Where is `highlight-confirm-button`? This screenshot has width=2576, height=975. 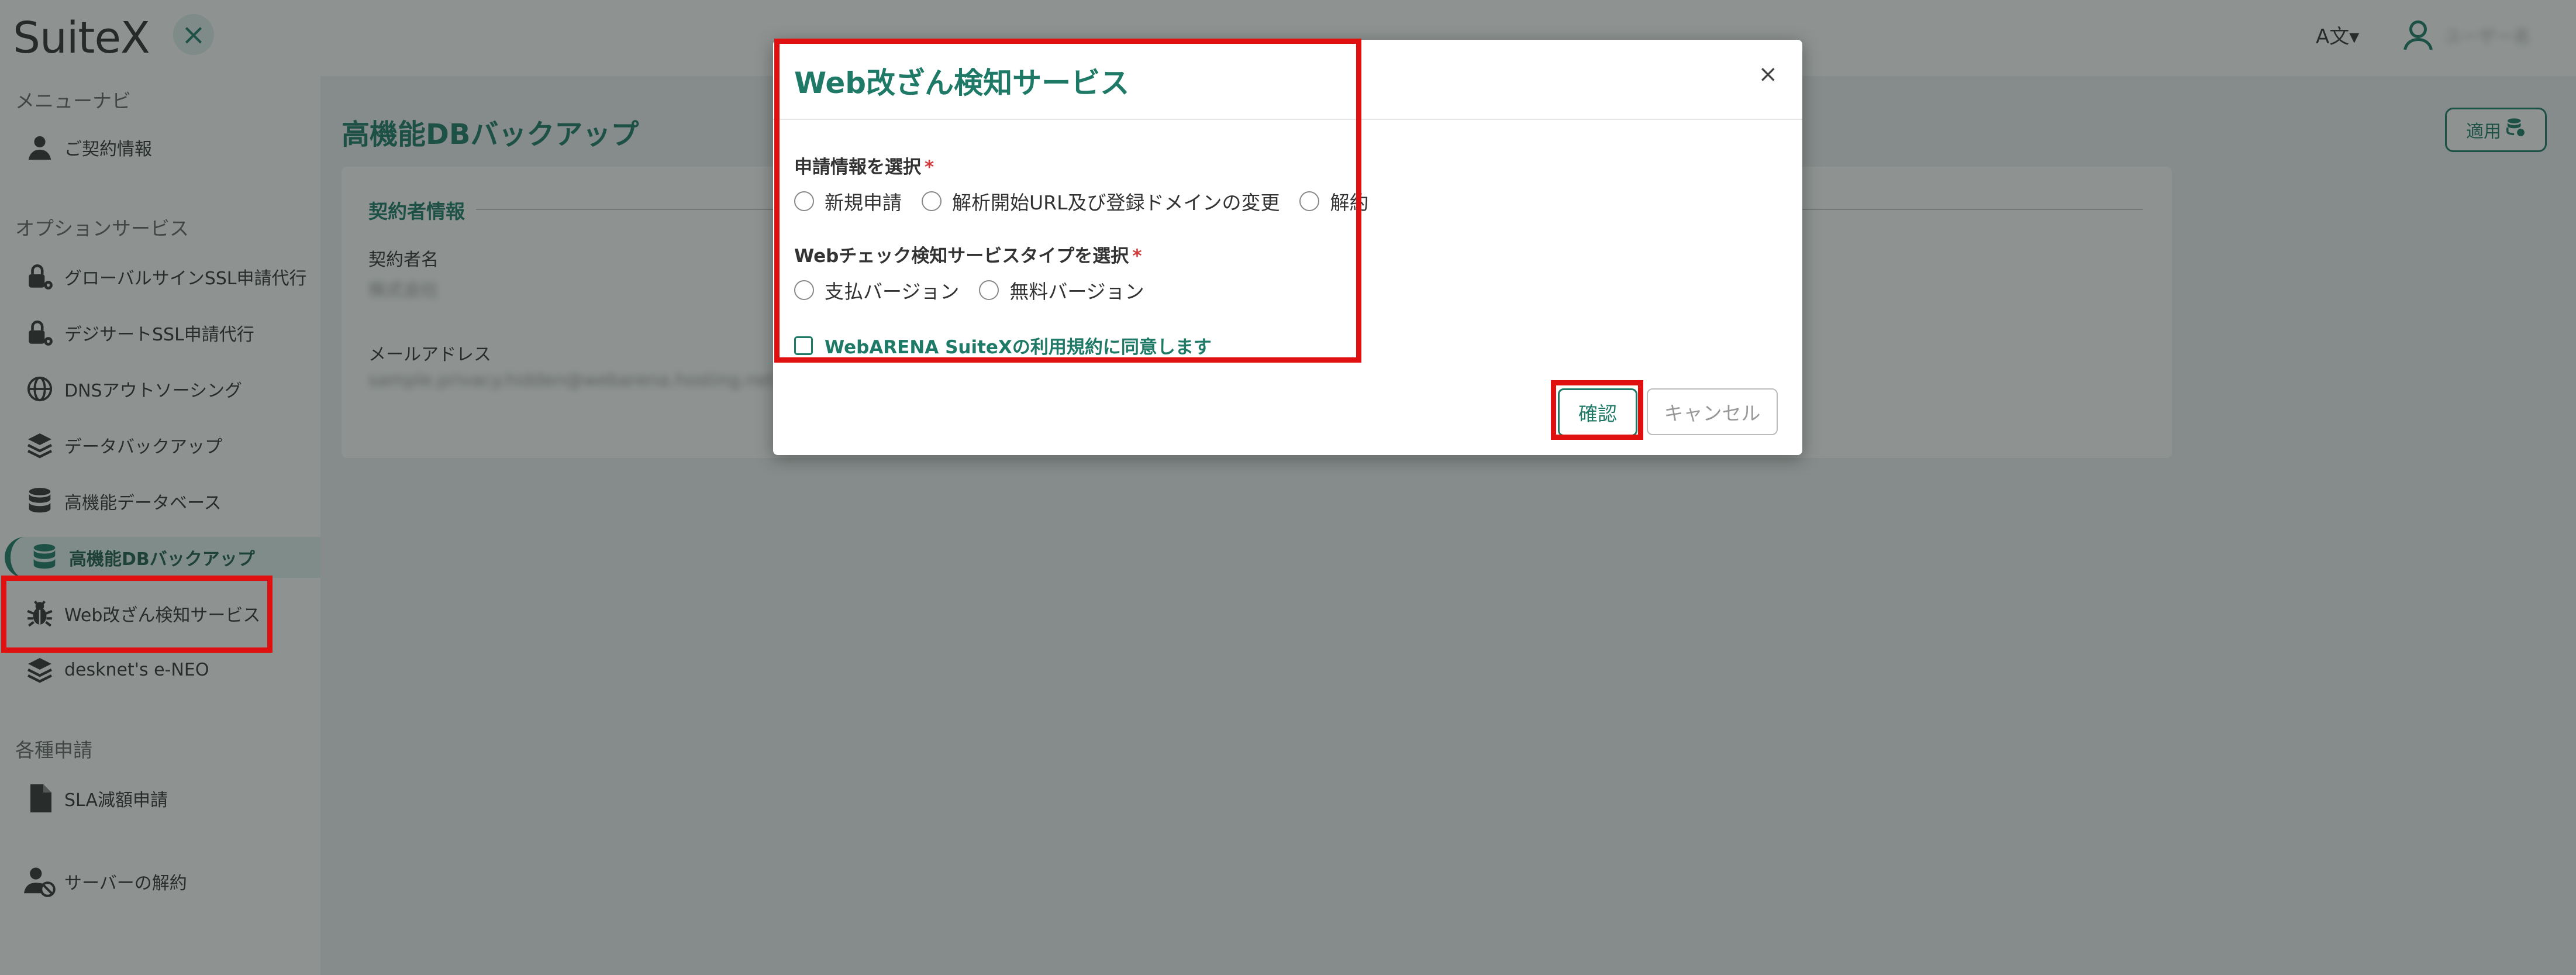 highlight-confirm-button is located at coordinates (1597, 410).